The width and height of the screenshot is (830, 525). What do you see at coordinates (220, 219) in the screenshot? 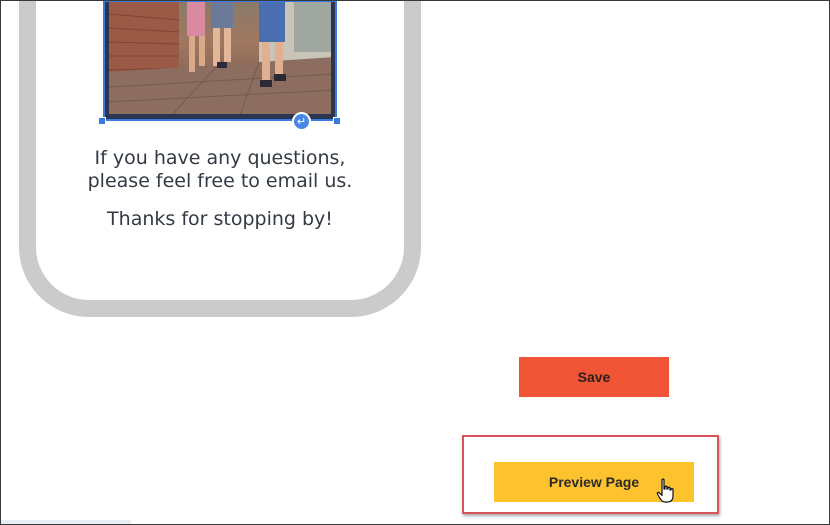
I see `thanks-text: Thanks for stopping by!` at bounding box center [220, 219].